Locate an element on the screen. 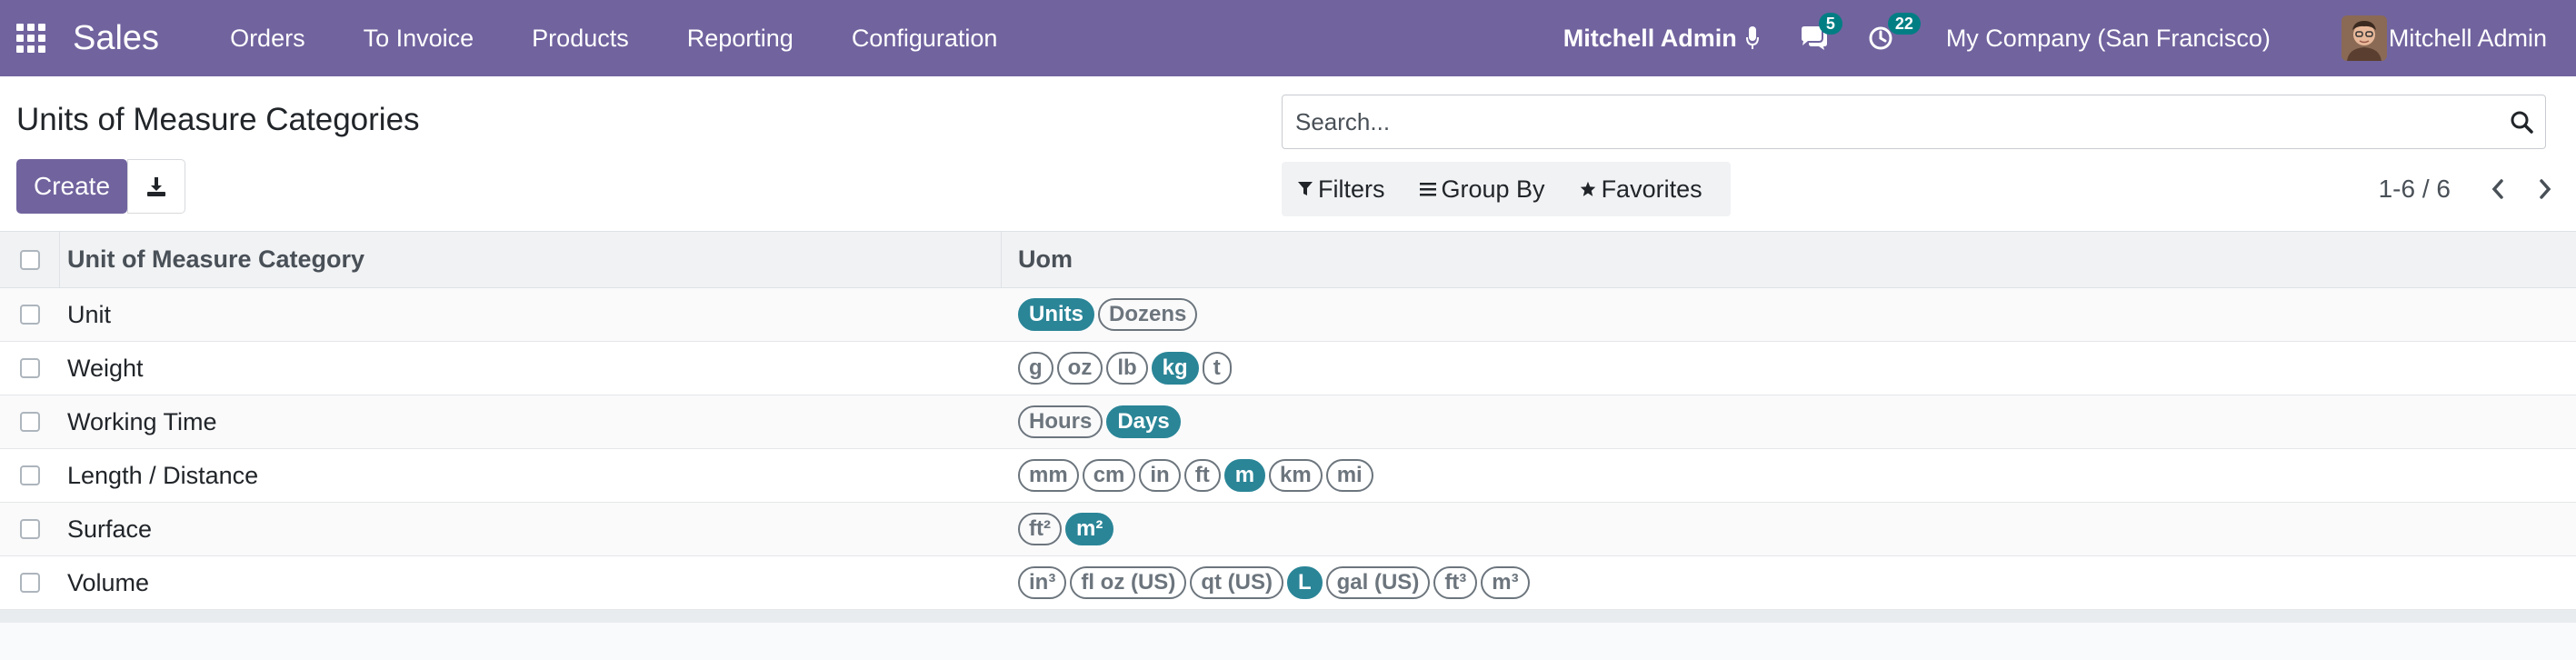 The height and width of the screenshot is (660, 2576). search-options-bar: Filters Group By Favorites is located at coordinates (1506, 189).